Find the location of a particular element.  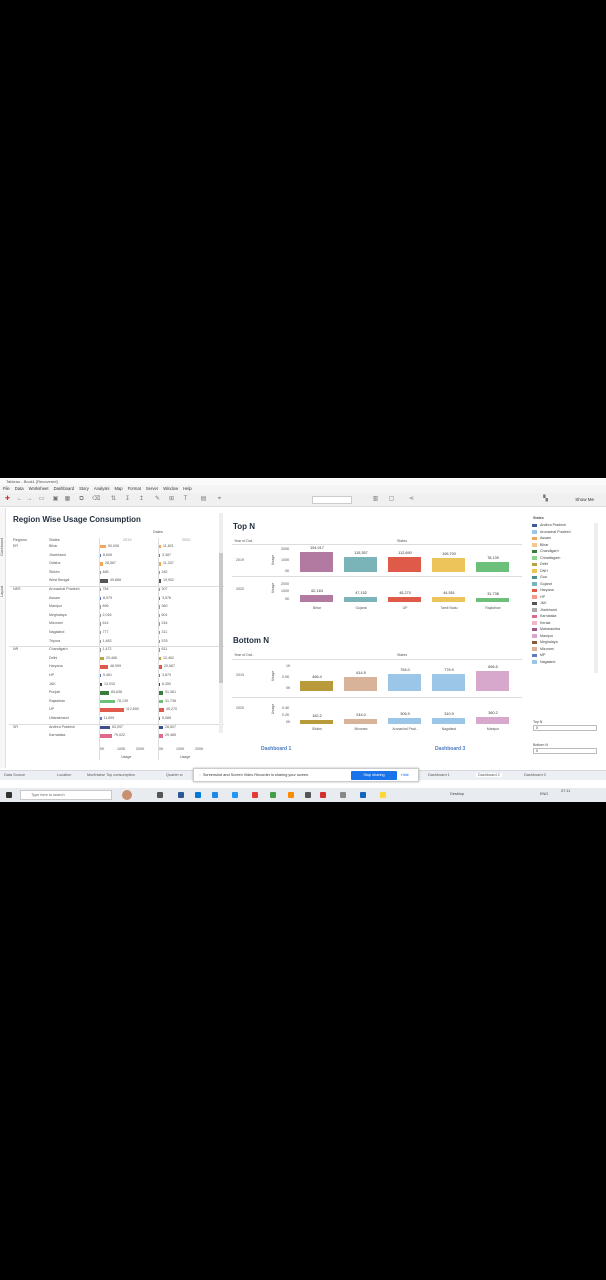

bar-value-label: 244.0 is located at coordinates (361, 715).